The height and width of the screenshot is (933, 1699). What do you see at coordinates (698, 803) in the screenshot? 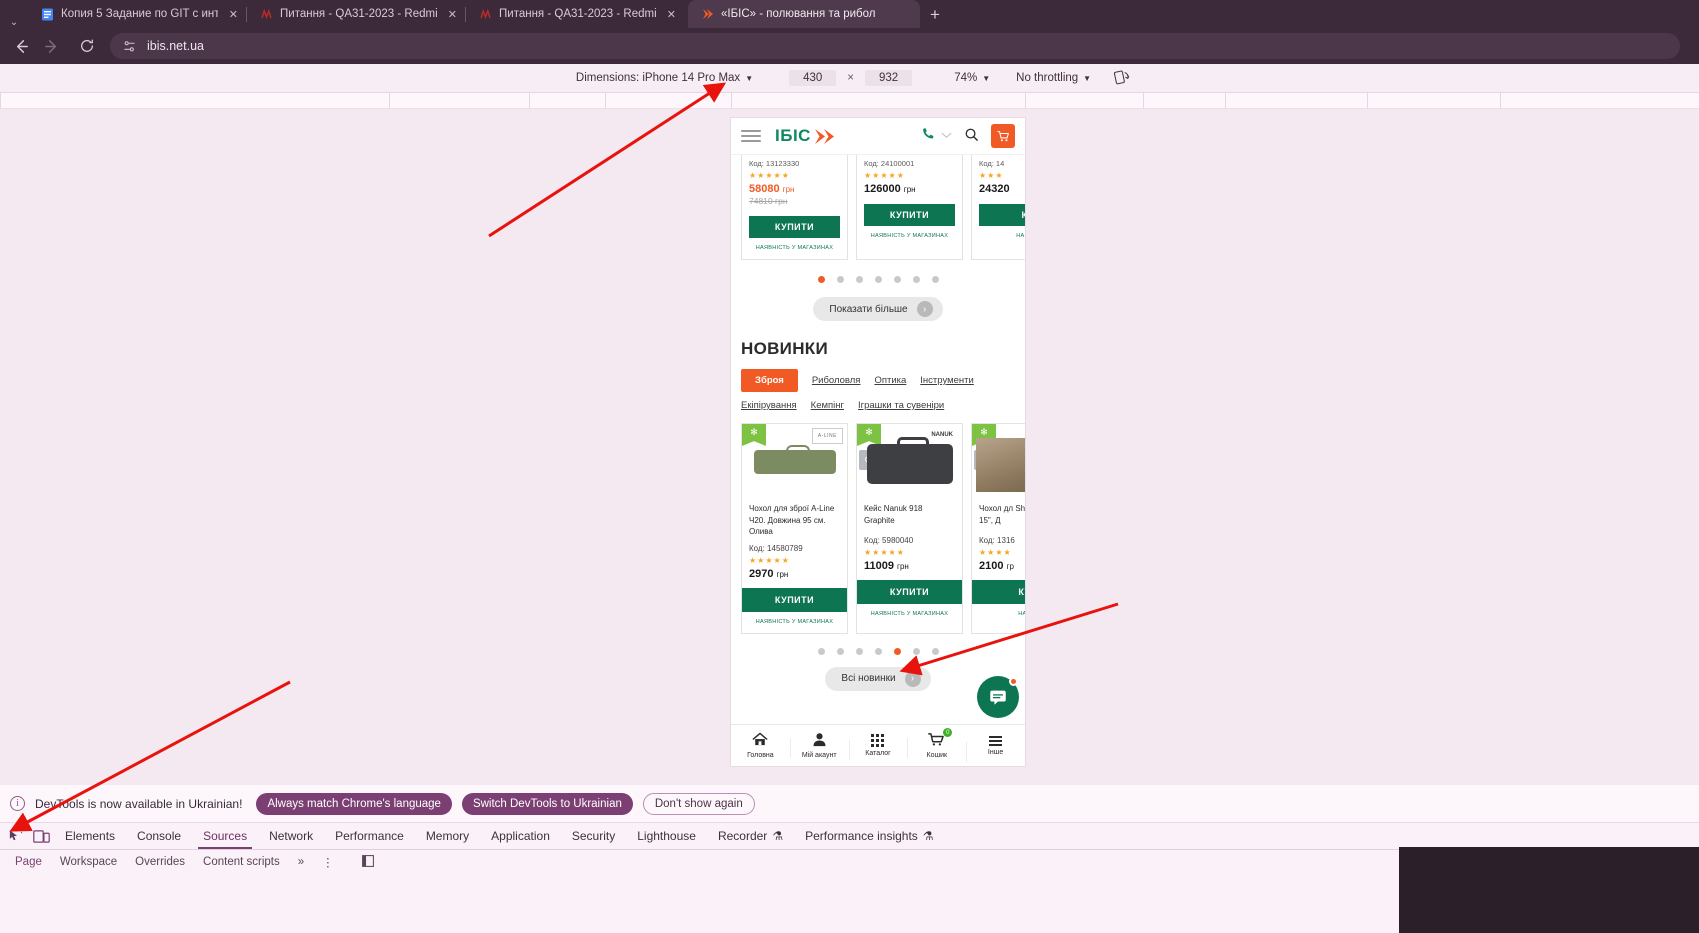
I see `dont-show-again-button: Don't show again` at bounding box center [698, 803].